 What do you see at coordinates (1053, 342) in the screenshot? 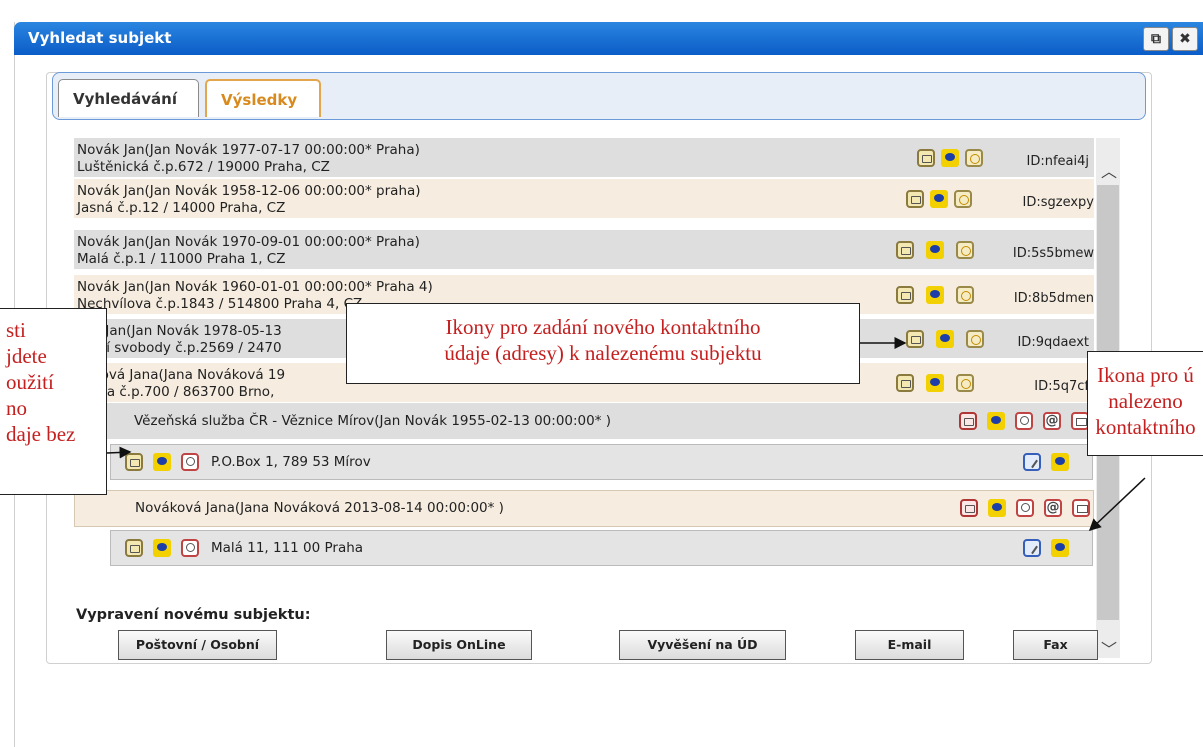
I see `result-id: ID:9qdaext` at bounding box center [1053, 342].